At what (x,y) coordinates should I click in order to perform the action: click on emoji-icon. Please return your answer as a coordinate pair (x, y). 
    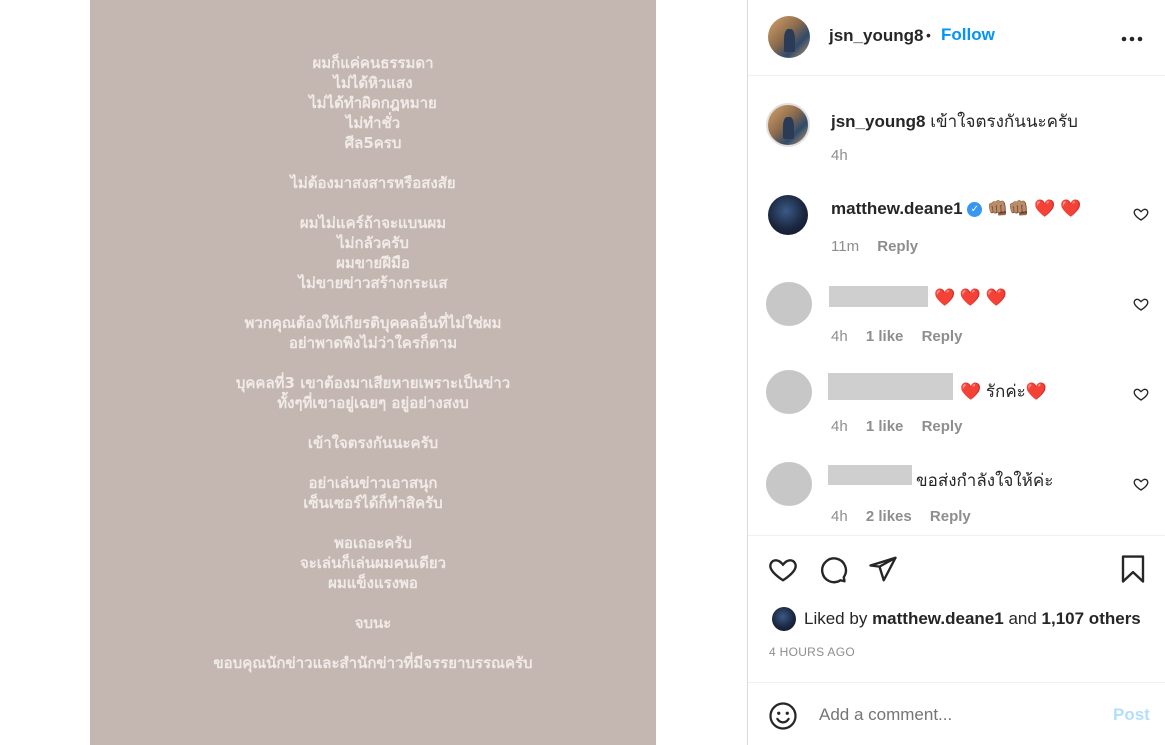
    Looking at the image, I should click on (783, 716).